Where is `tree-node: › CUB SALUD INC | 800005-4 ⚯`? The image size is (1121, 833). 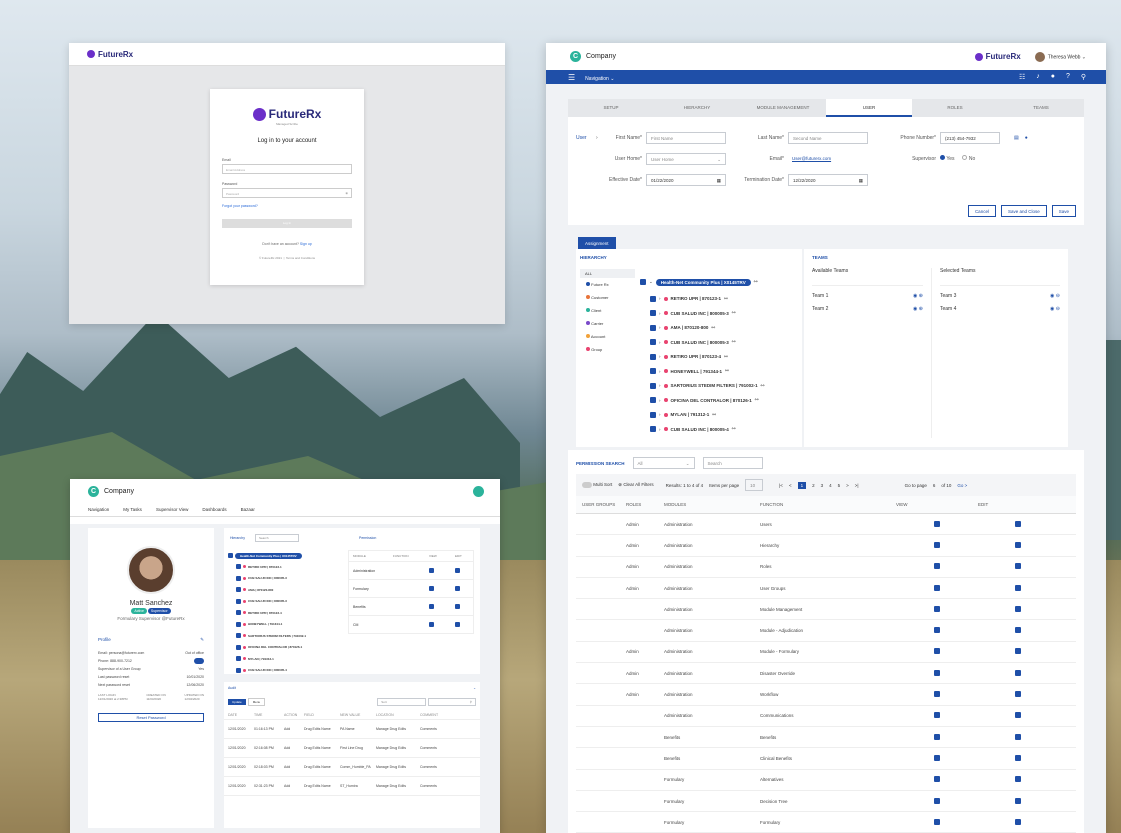 tree-node: › CUB SALUD INC | 800005-4 ⚯ is located at coordinates (707, 429).